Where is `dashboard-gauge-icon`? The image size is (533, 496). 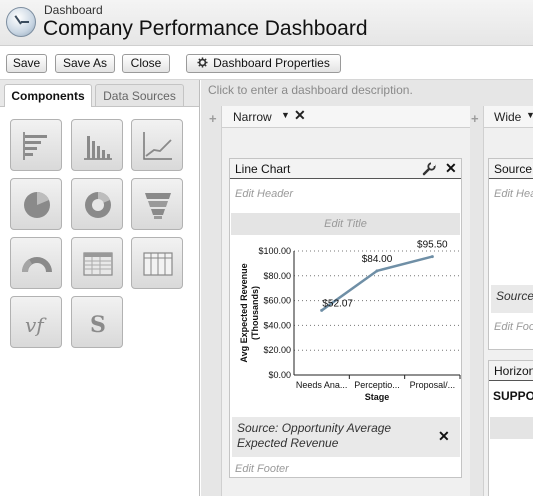
dashboard-gauge-icon is located at coordinates (21, 22).